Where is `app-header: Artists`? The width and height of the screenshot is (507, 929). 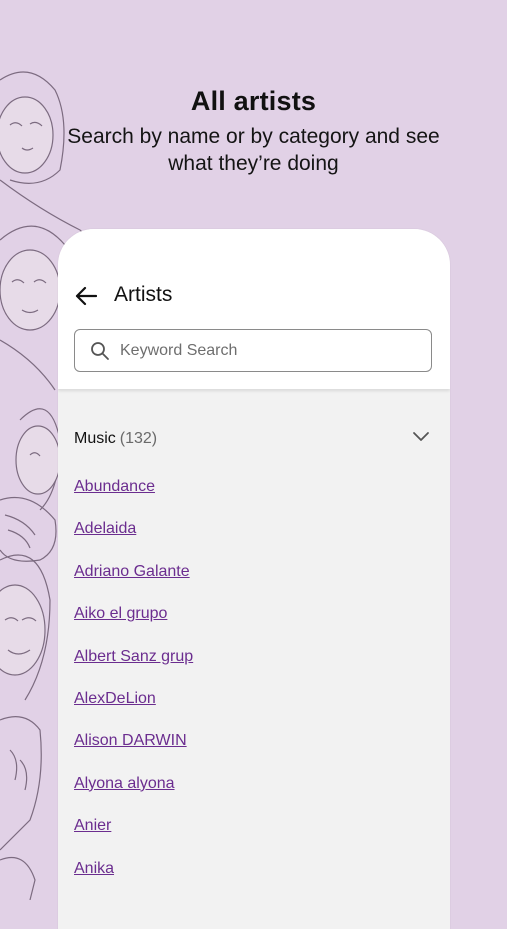 app-header: Artists is located at coordinates (254, 309).